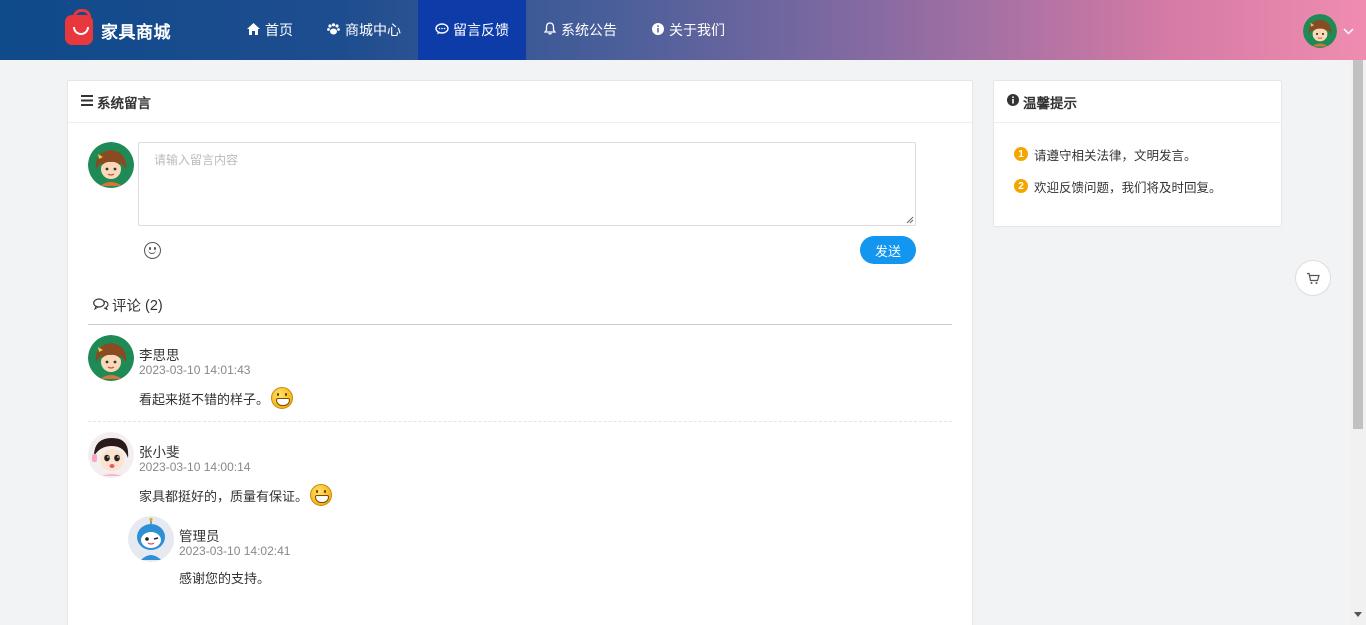 The width and height of the screenshot is (1366, 625). Describe the element at coordinates (253, 30) in the screenshot. I see `home-icon` at that location.